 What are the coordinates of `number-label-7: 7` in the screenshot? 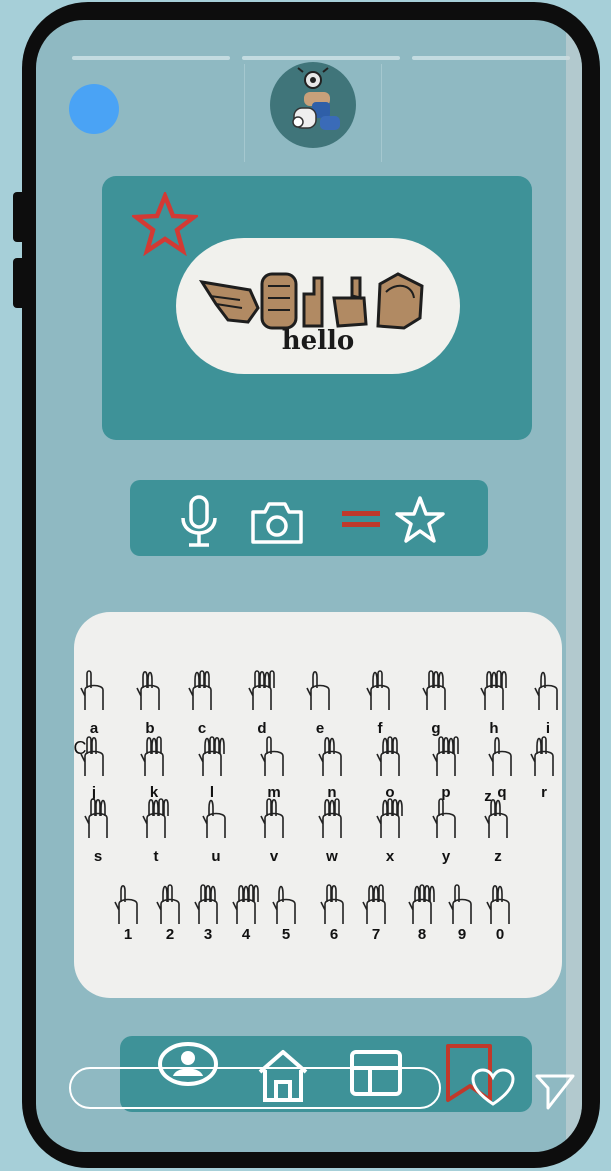 It's located at (376, 934).